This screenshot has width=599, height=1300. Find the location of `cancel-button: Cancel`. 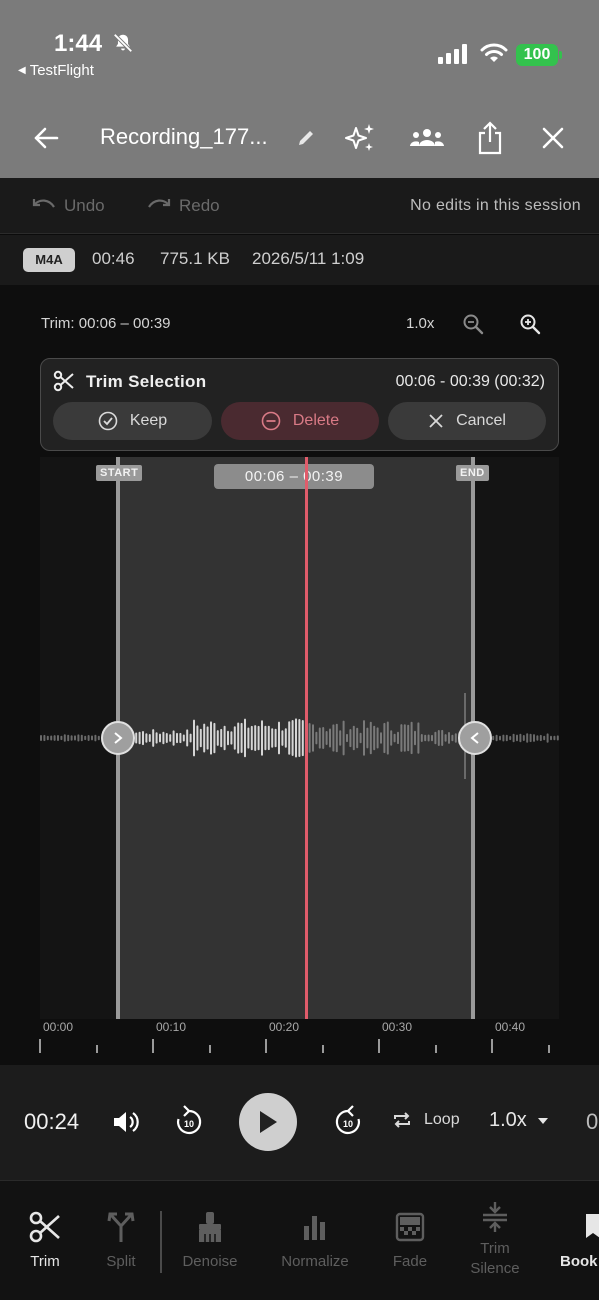

cancel-button: Cancel is located at coordinates (467, 421).